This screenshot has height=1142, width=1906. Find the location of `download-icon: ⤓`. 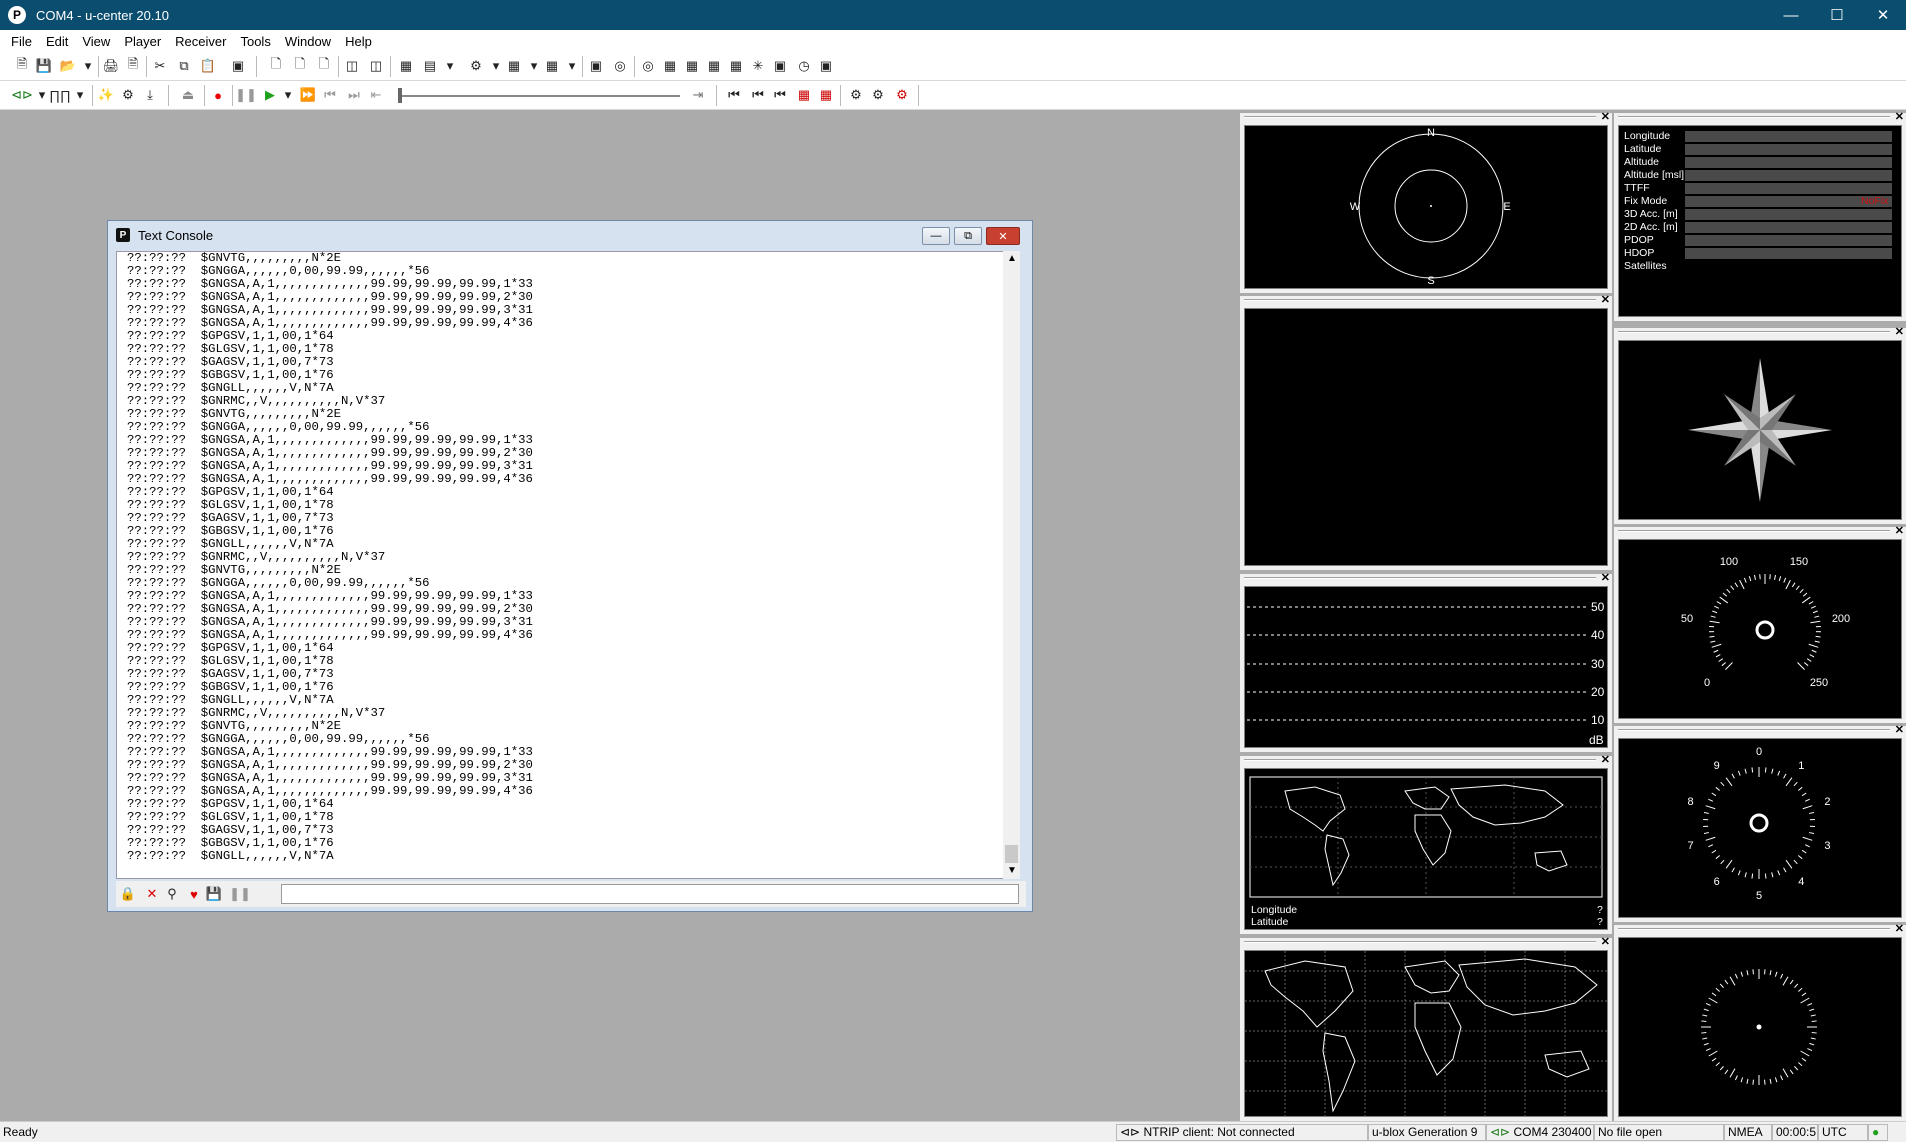

download-icon: ⤓ is located at coordinates (150, 95).